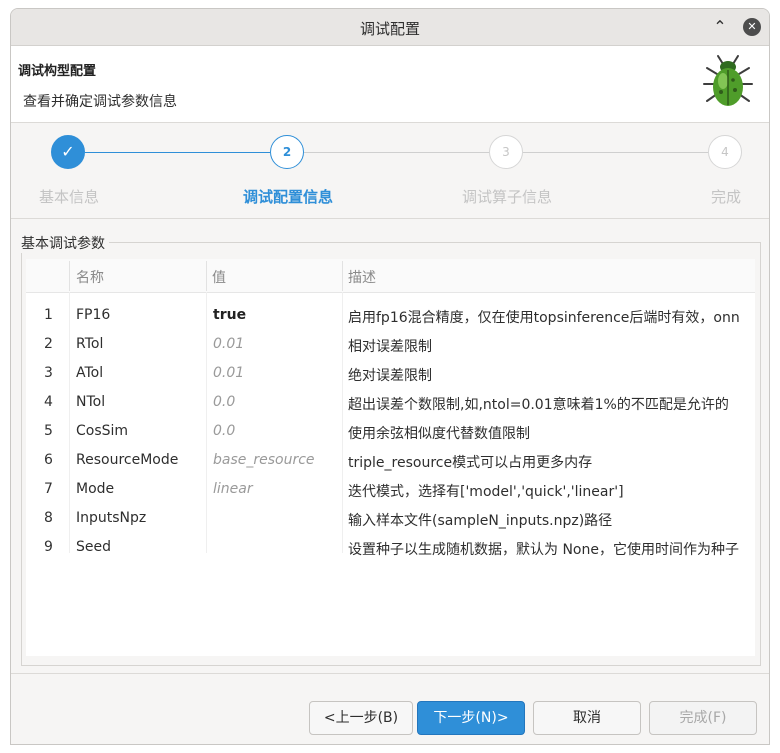 This screenshot has height=753, width=780. I want to click on table-header: 名称 值 描述, so click(390, 276).